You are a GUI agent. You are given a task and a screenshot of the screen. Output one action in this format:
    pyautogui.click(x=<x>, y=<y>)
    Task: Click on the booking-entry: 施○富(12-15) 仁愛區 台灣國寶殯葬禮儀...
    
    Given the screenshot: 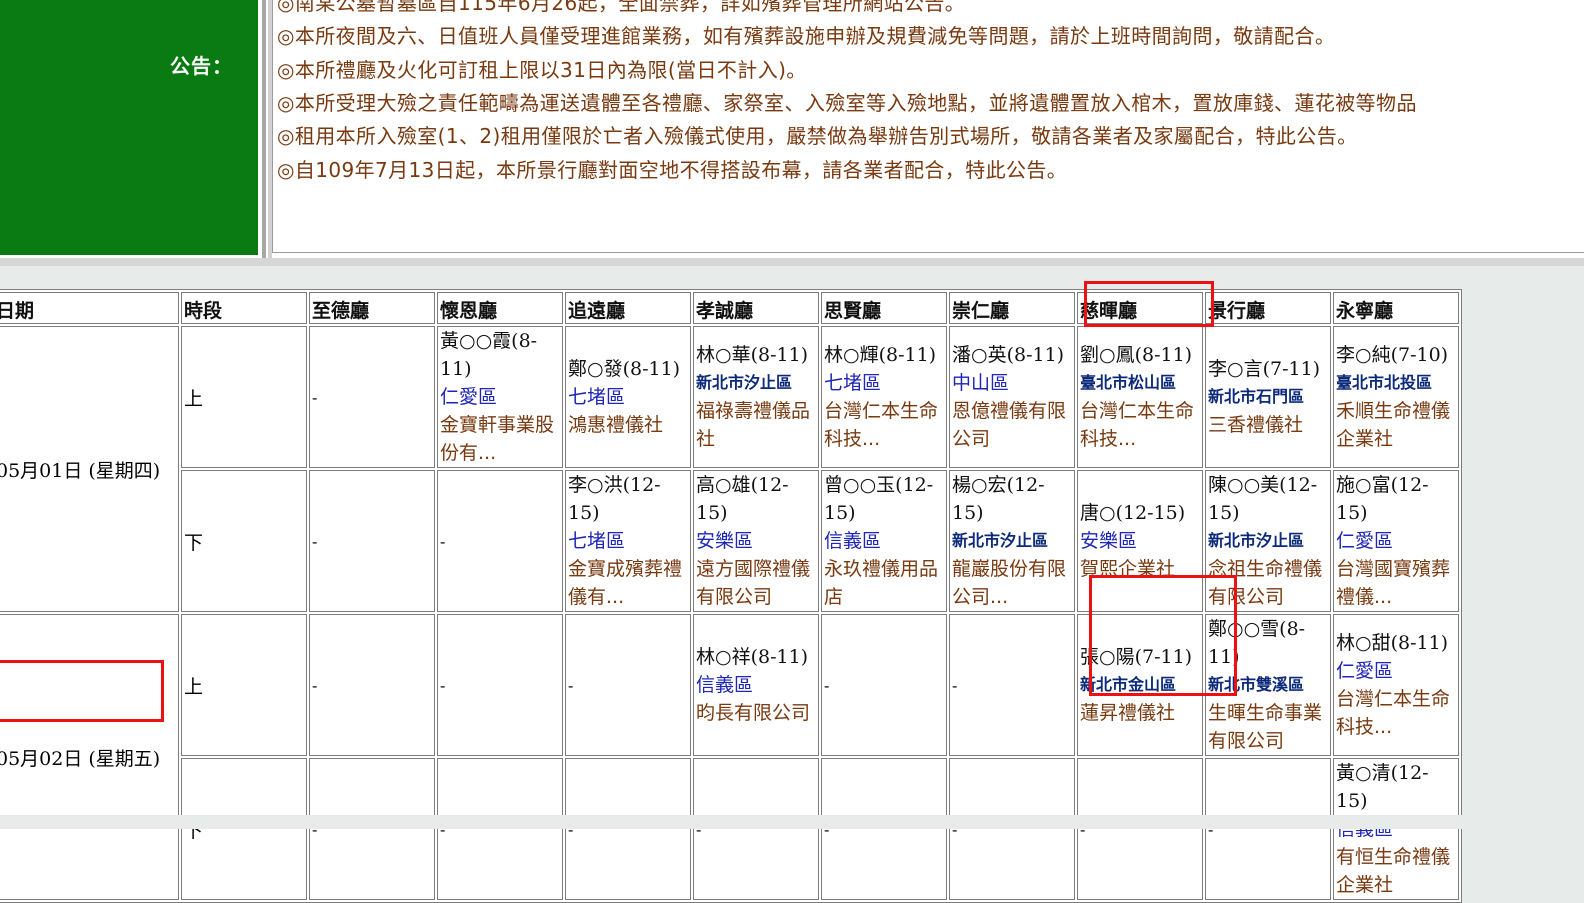 What is the action you would take?
    pyautogui.click(x=1396, y=541)
    